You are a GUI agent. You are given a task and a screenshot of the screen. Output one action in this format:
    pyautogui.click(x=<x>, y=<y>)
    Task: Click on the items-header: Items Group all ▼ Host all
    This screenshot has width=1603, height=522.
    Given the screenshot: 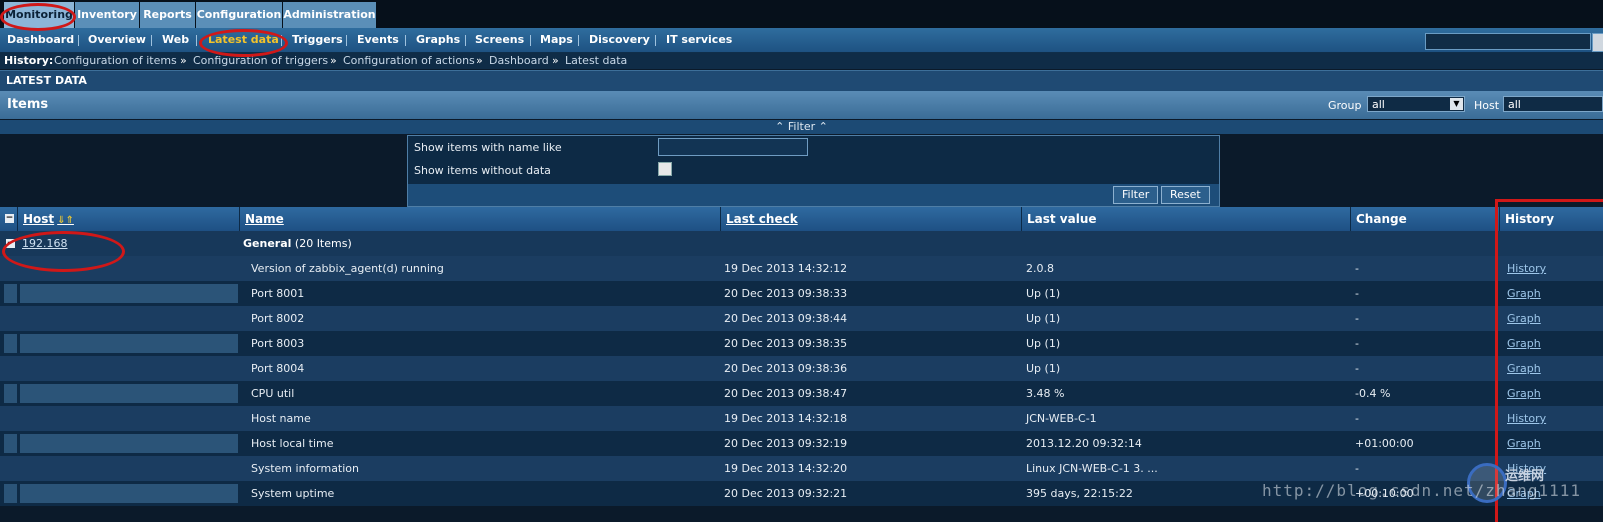 What is the action you would take?
    pyautogui.click(x=801, y=105)
    